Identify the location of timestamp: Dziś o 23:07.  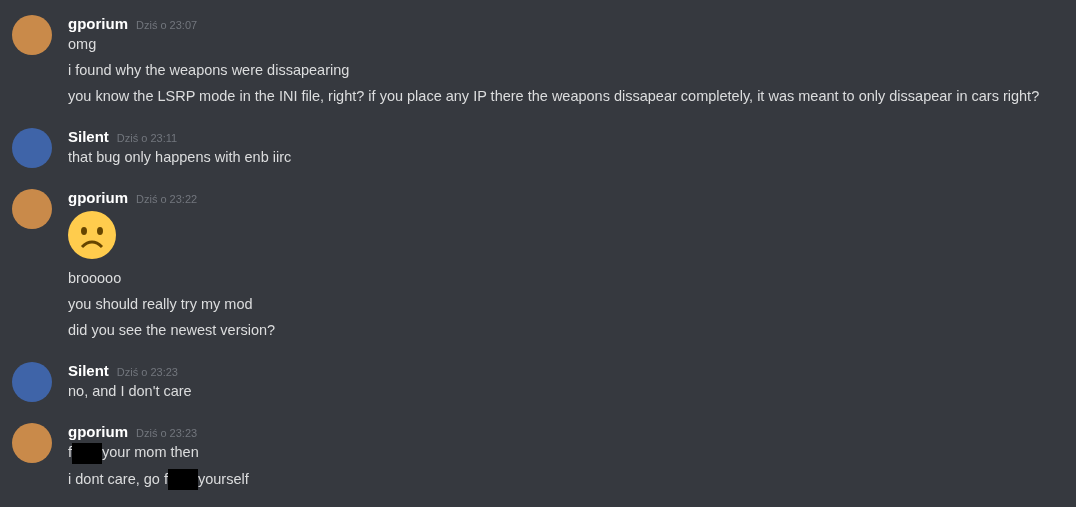
(167, 25).